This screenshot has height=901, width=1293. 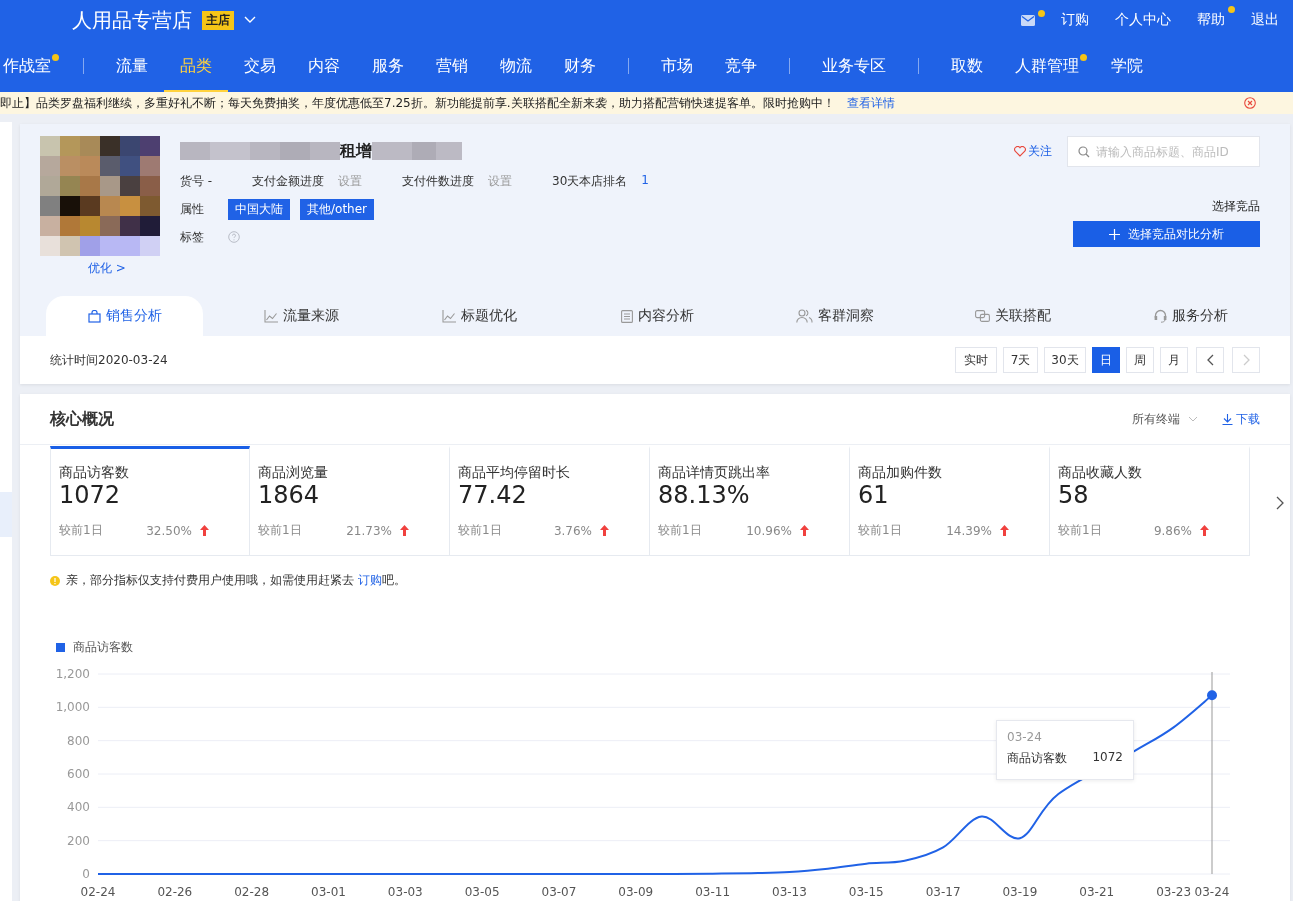 What do you see at coordinates (835, 316) in the screenshot?
I see `analysis-tab: 客群洞察` at bounding box center [835, 316].